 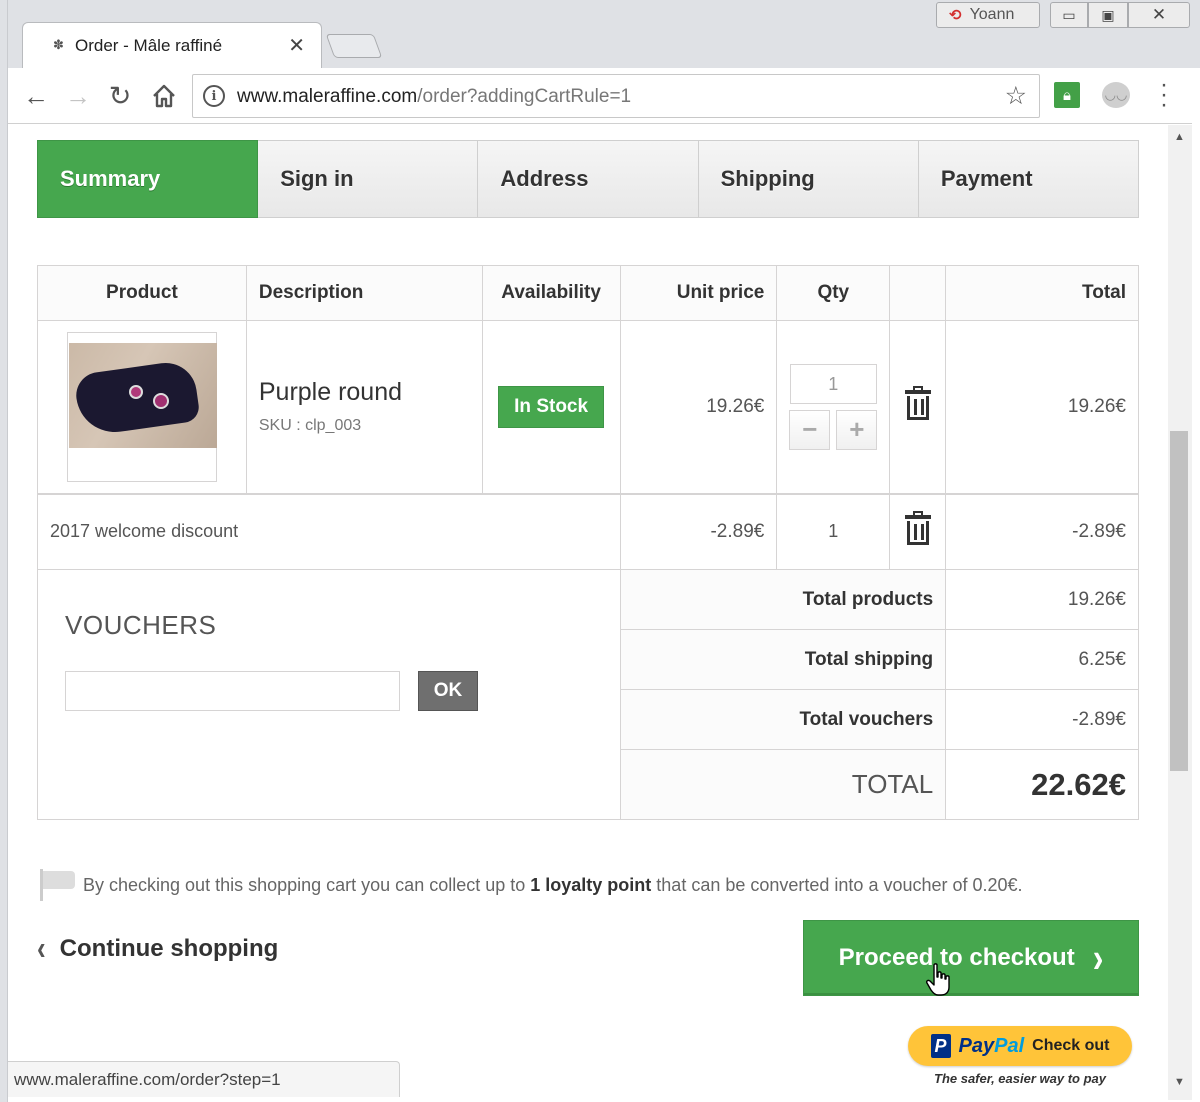 I want to click on step-sign-in: Sign in, so click(x=368, y=179).